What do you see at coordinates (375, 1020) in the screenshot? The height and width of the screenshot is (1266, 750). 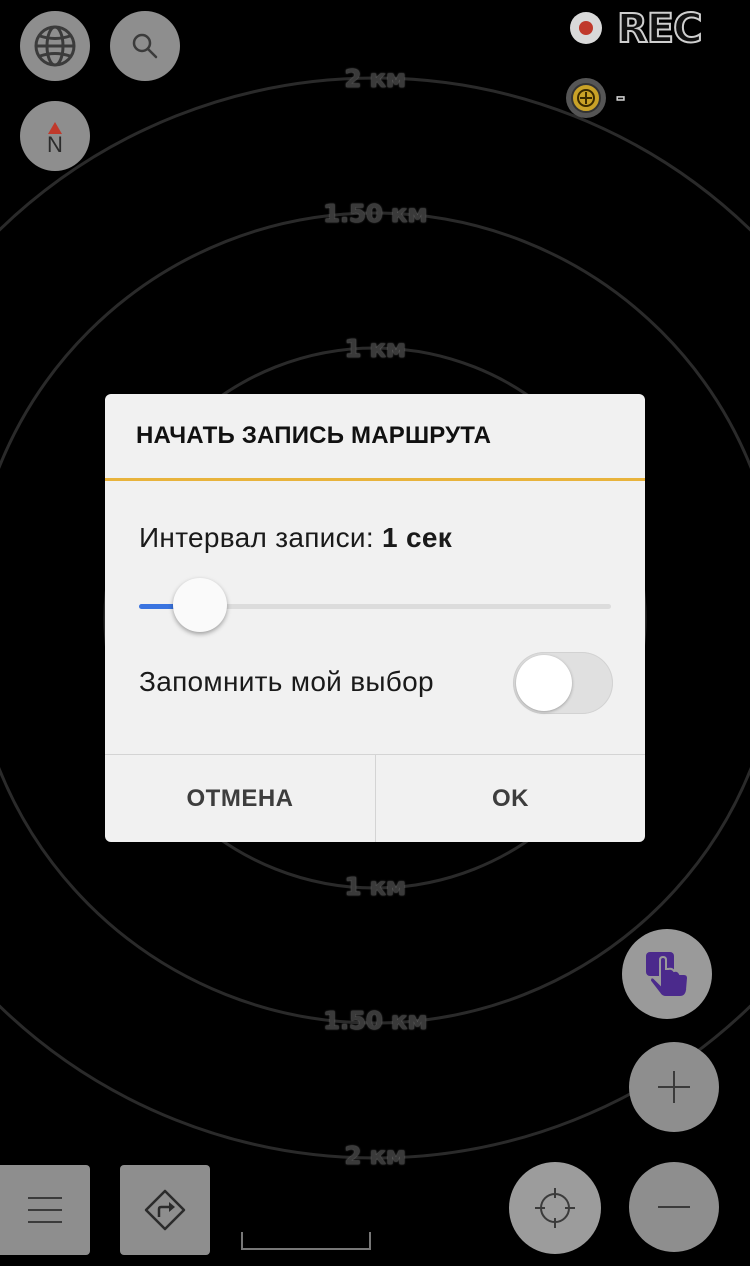 I see `ring-label-1-50km-bottom: 1.50 км` at bounding box center [375, 1020].